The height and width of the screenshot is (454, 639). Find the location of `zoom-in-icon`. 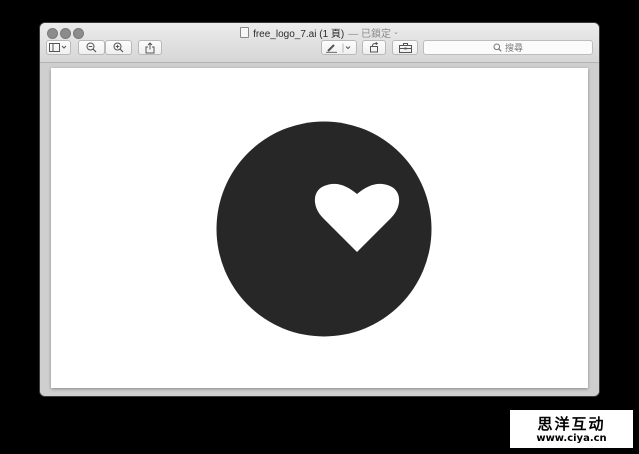

zoom-in-icon is located at coordinates (118, 47).